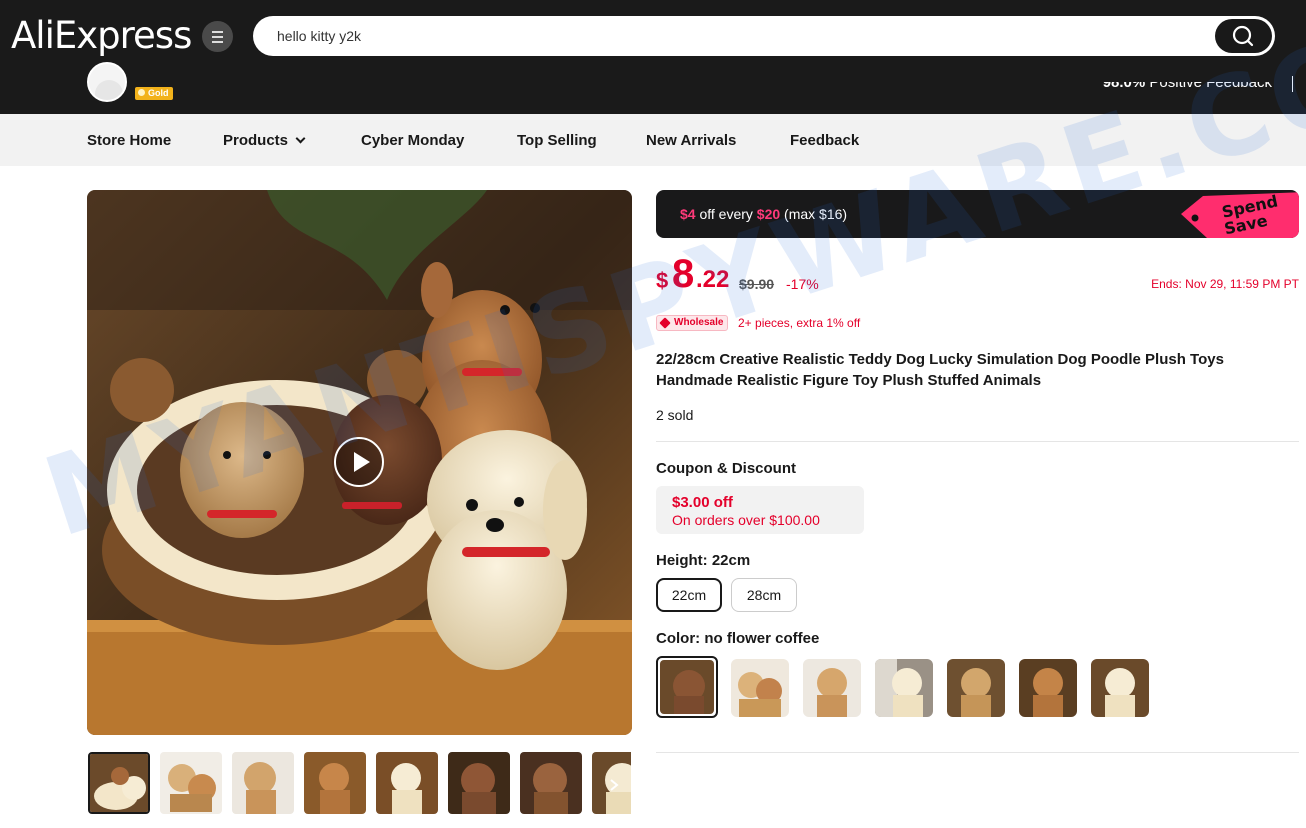 The width and height of the screenshot is (1306, 828). I want to click on play-video-button, so click(359, 462).